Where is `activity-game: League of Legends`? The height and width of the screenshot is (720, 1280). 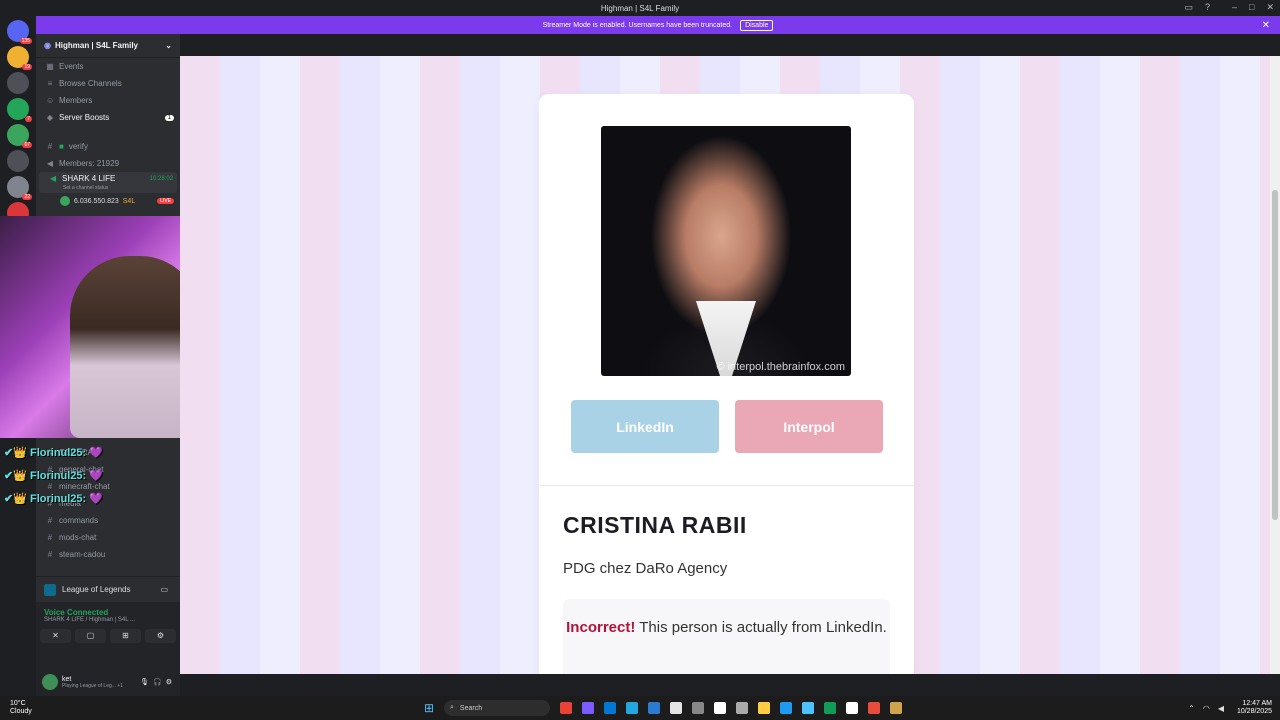
activity-game: League of Legends is located at coordinates (96, 589).